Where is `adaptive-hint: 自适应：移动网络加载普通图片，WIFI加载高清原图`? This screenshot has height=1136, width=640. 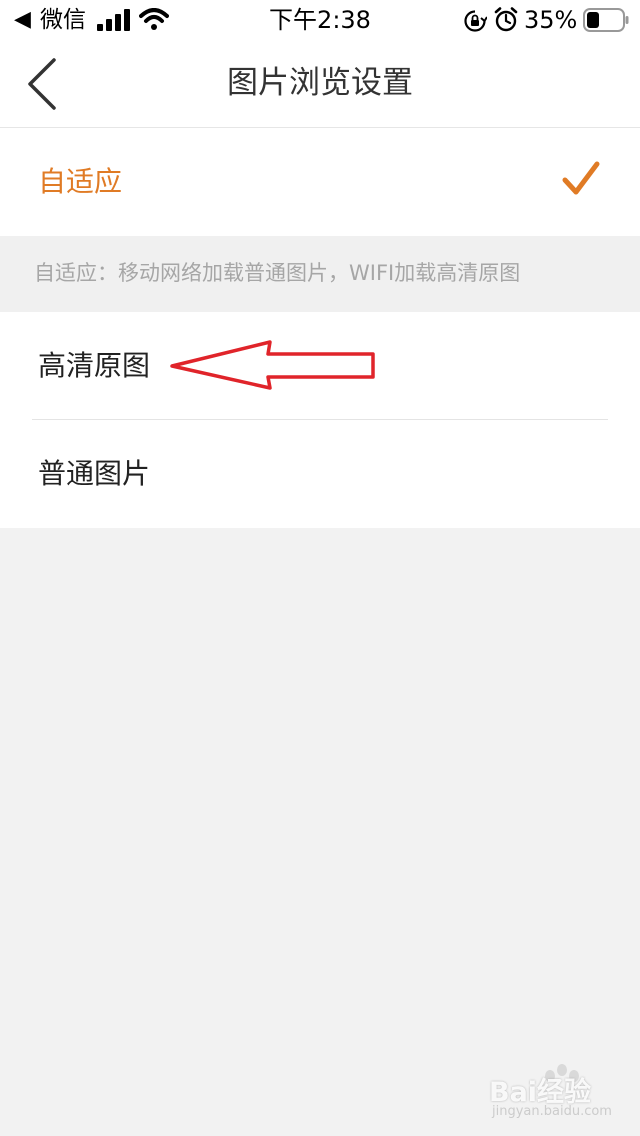
adaptive-hint: 自适应：移动网络加载普通图片，WIFI加载高清原图 is located at coordinates (320, 274).